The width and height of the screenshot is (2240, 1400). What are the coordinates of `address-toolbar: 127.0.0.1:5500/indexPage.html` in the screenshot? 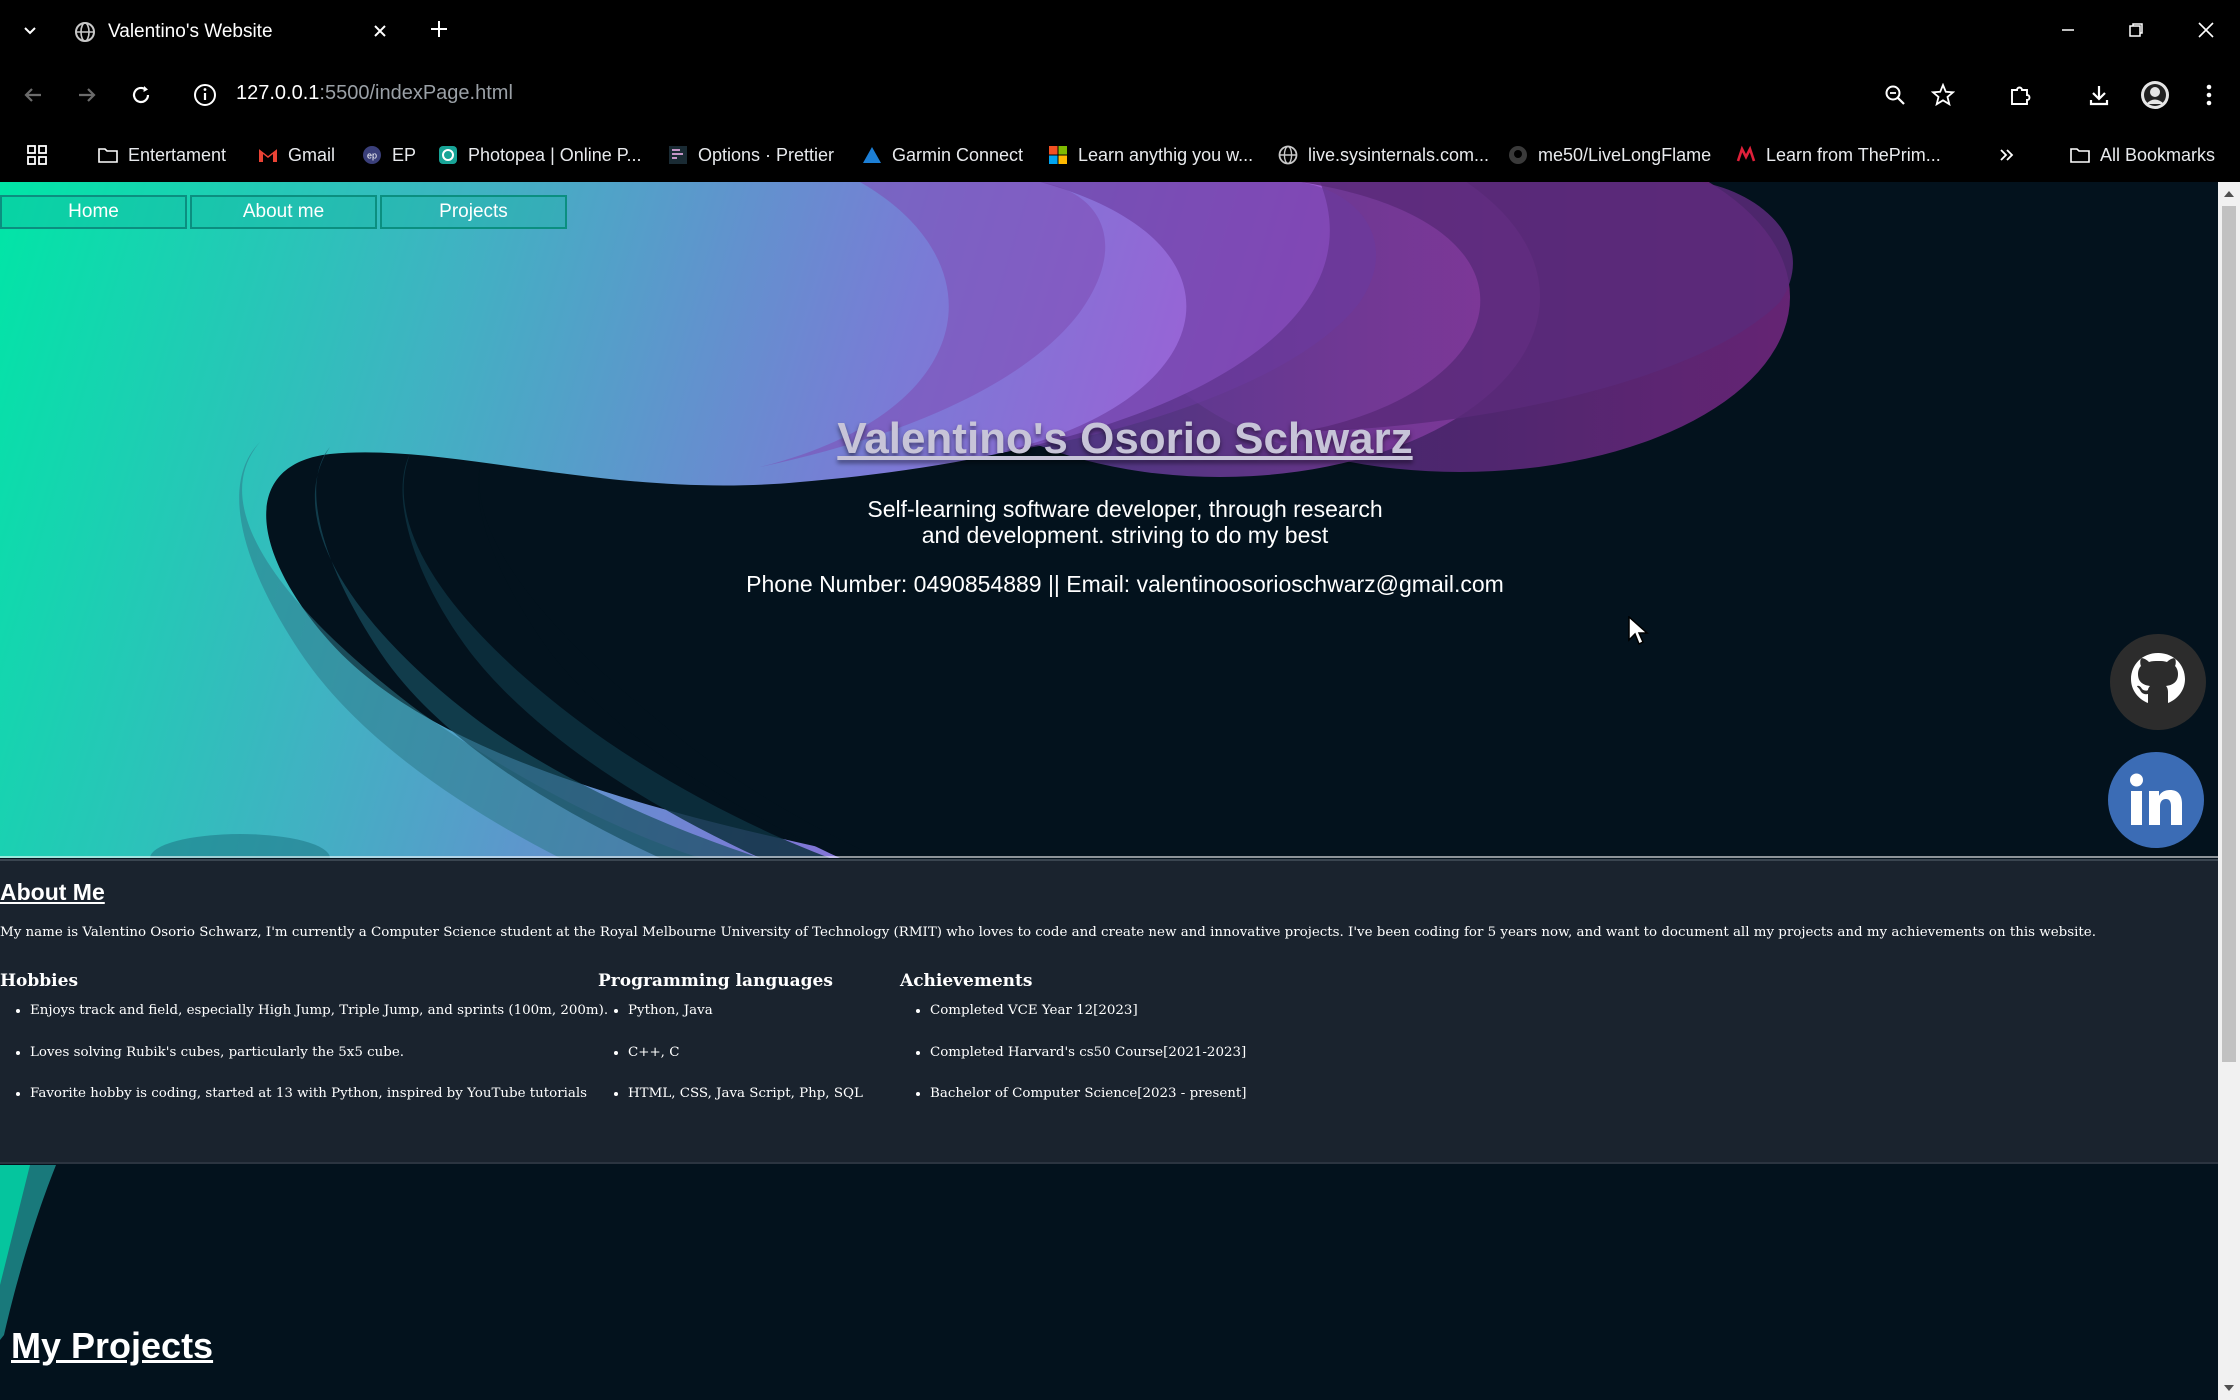 It's located at (1120, 95).